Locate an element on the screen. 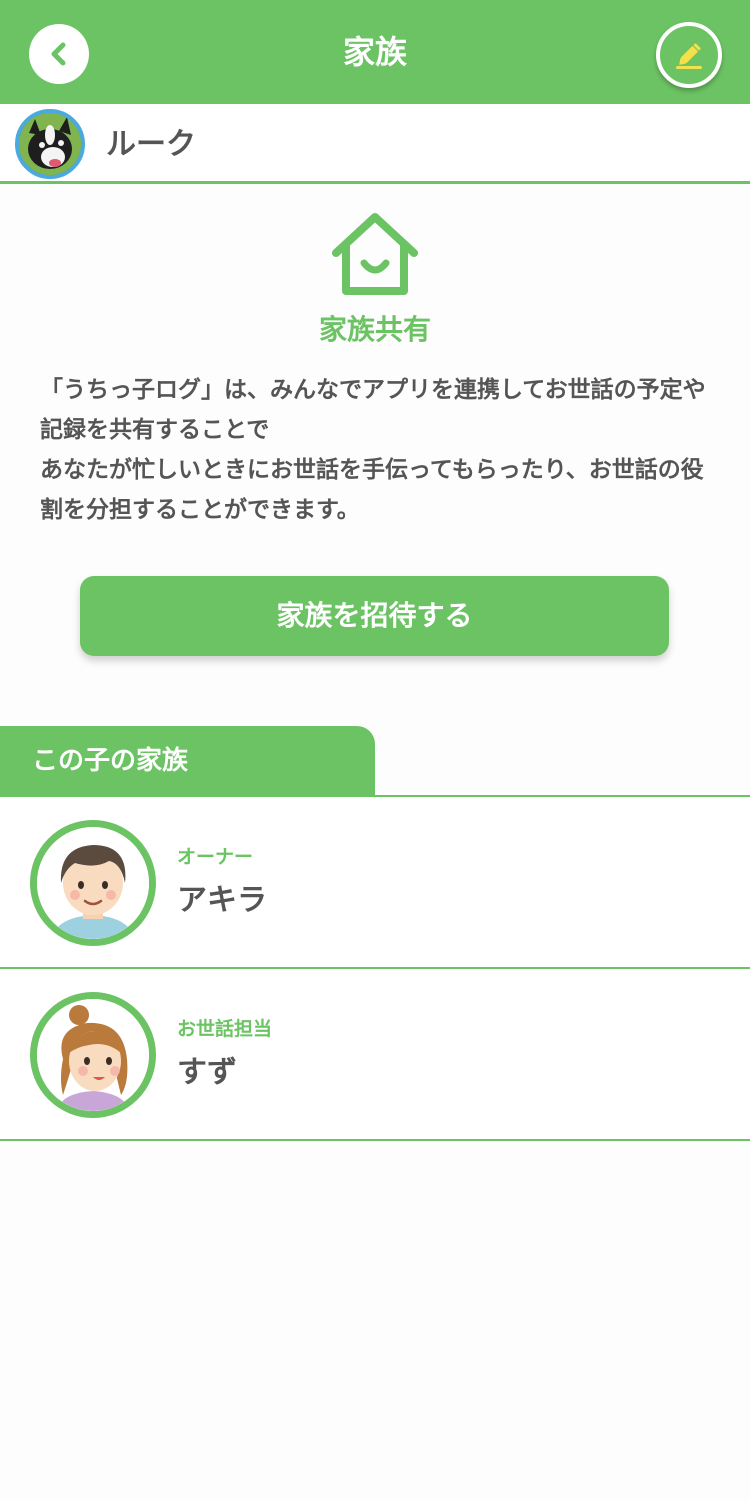 The width and height of the screenshot is (750, 1500). family-section-tab: この子の家族 is located at coordinates (187, 761).